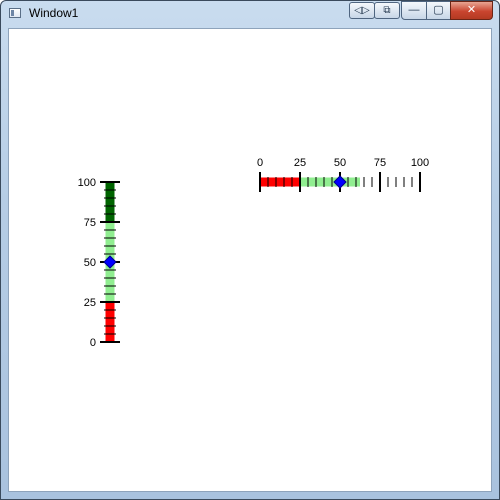  What do you see at coordinates (15, 13) in the screenshot?
I see `window-app-icon` at bounding box center [15, 13].